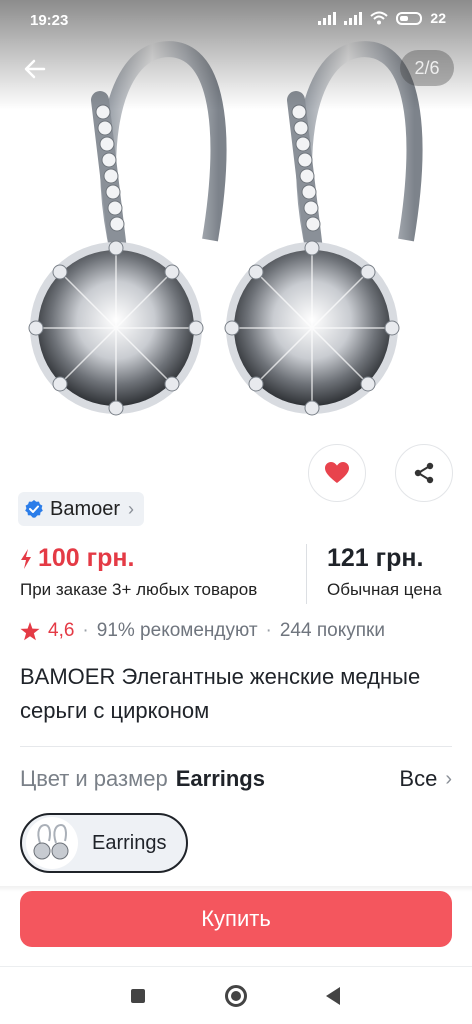  I want to click on regular-price-value: 121 грн., so click(375, 558).